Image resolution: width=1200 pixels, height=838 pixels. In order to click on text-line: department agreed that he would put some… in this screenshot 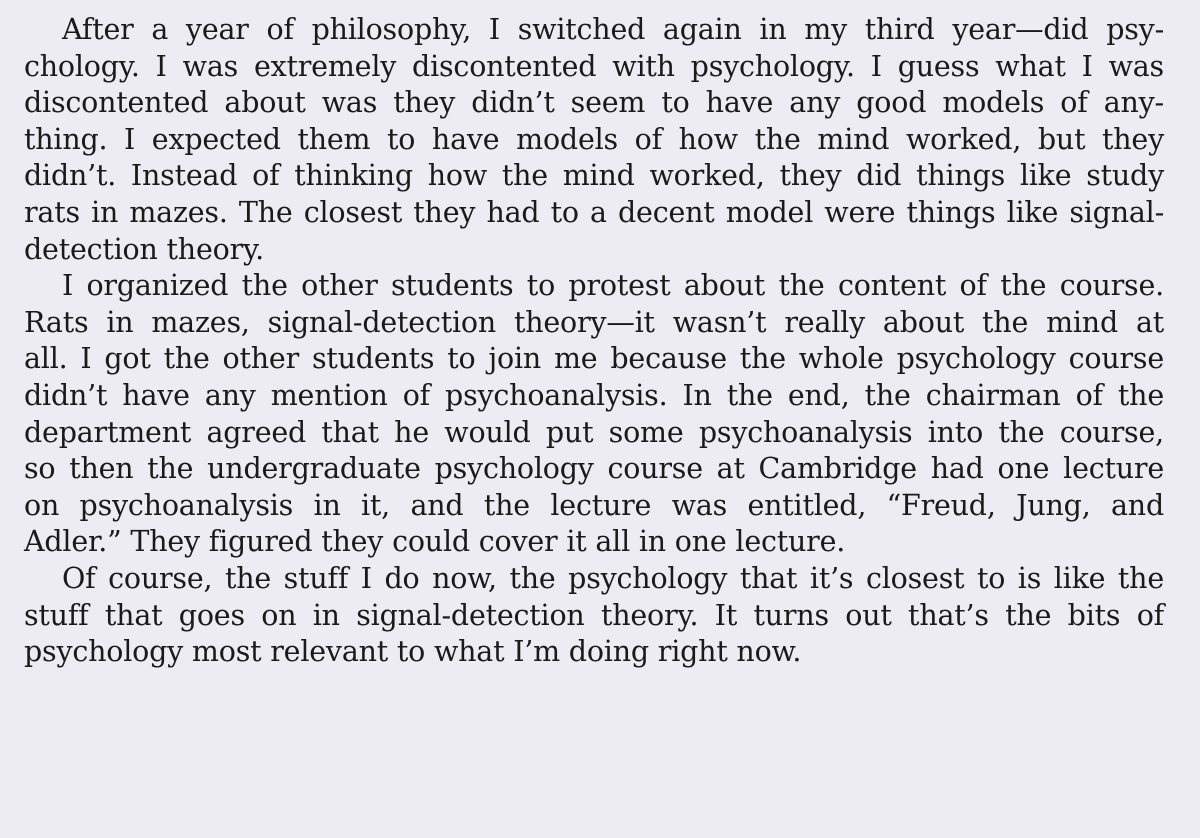, I will do `click(594, 432)`.